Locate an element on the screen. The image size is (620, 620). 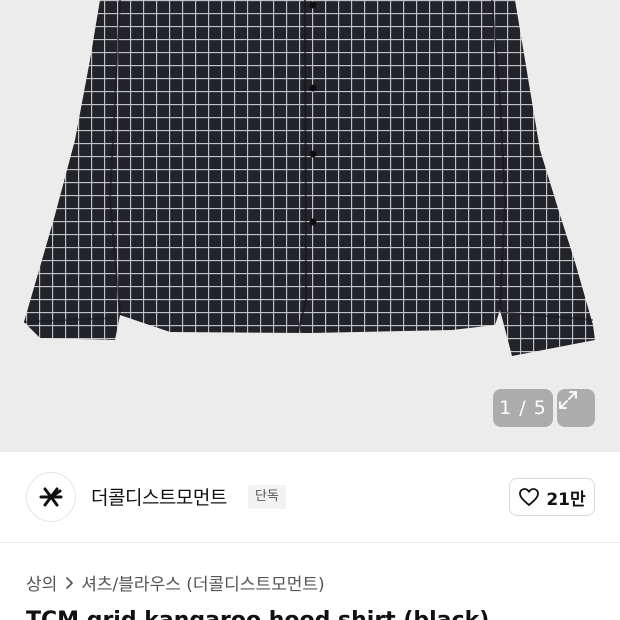
brand-logo is located at coordinates (51, 497).